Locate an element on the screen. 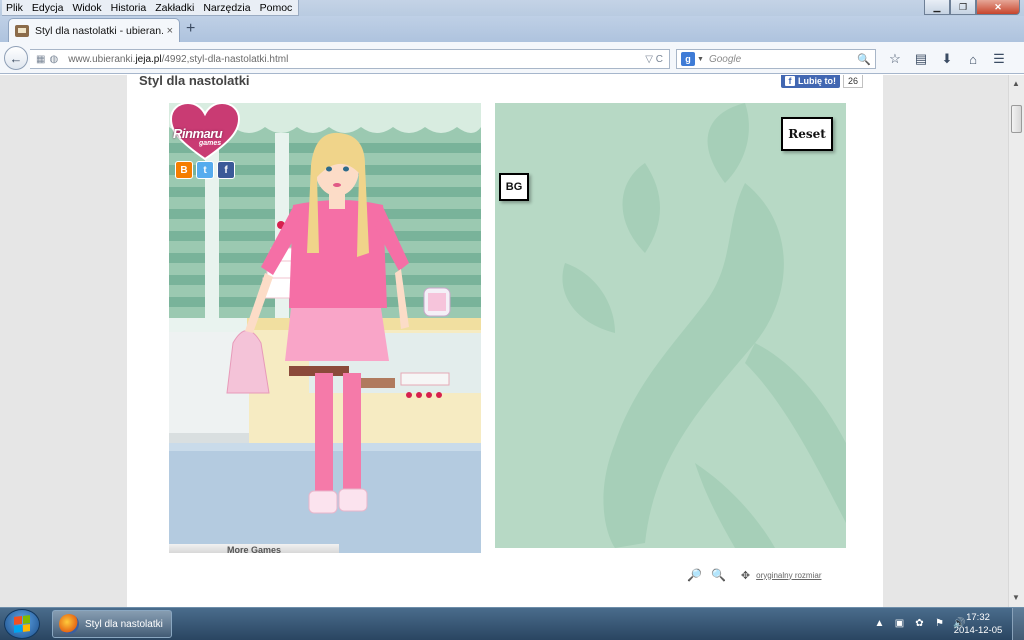 The image size is (1024, 640). window-controls: ▁ ❐ ✕ is located at coordinates (972, 7).